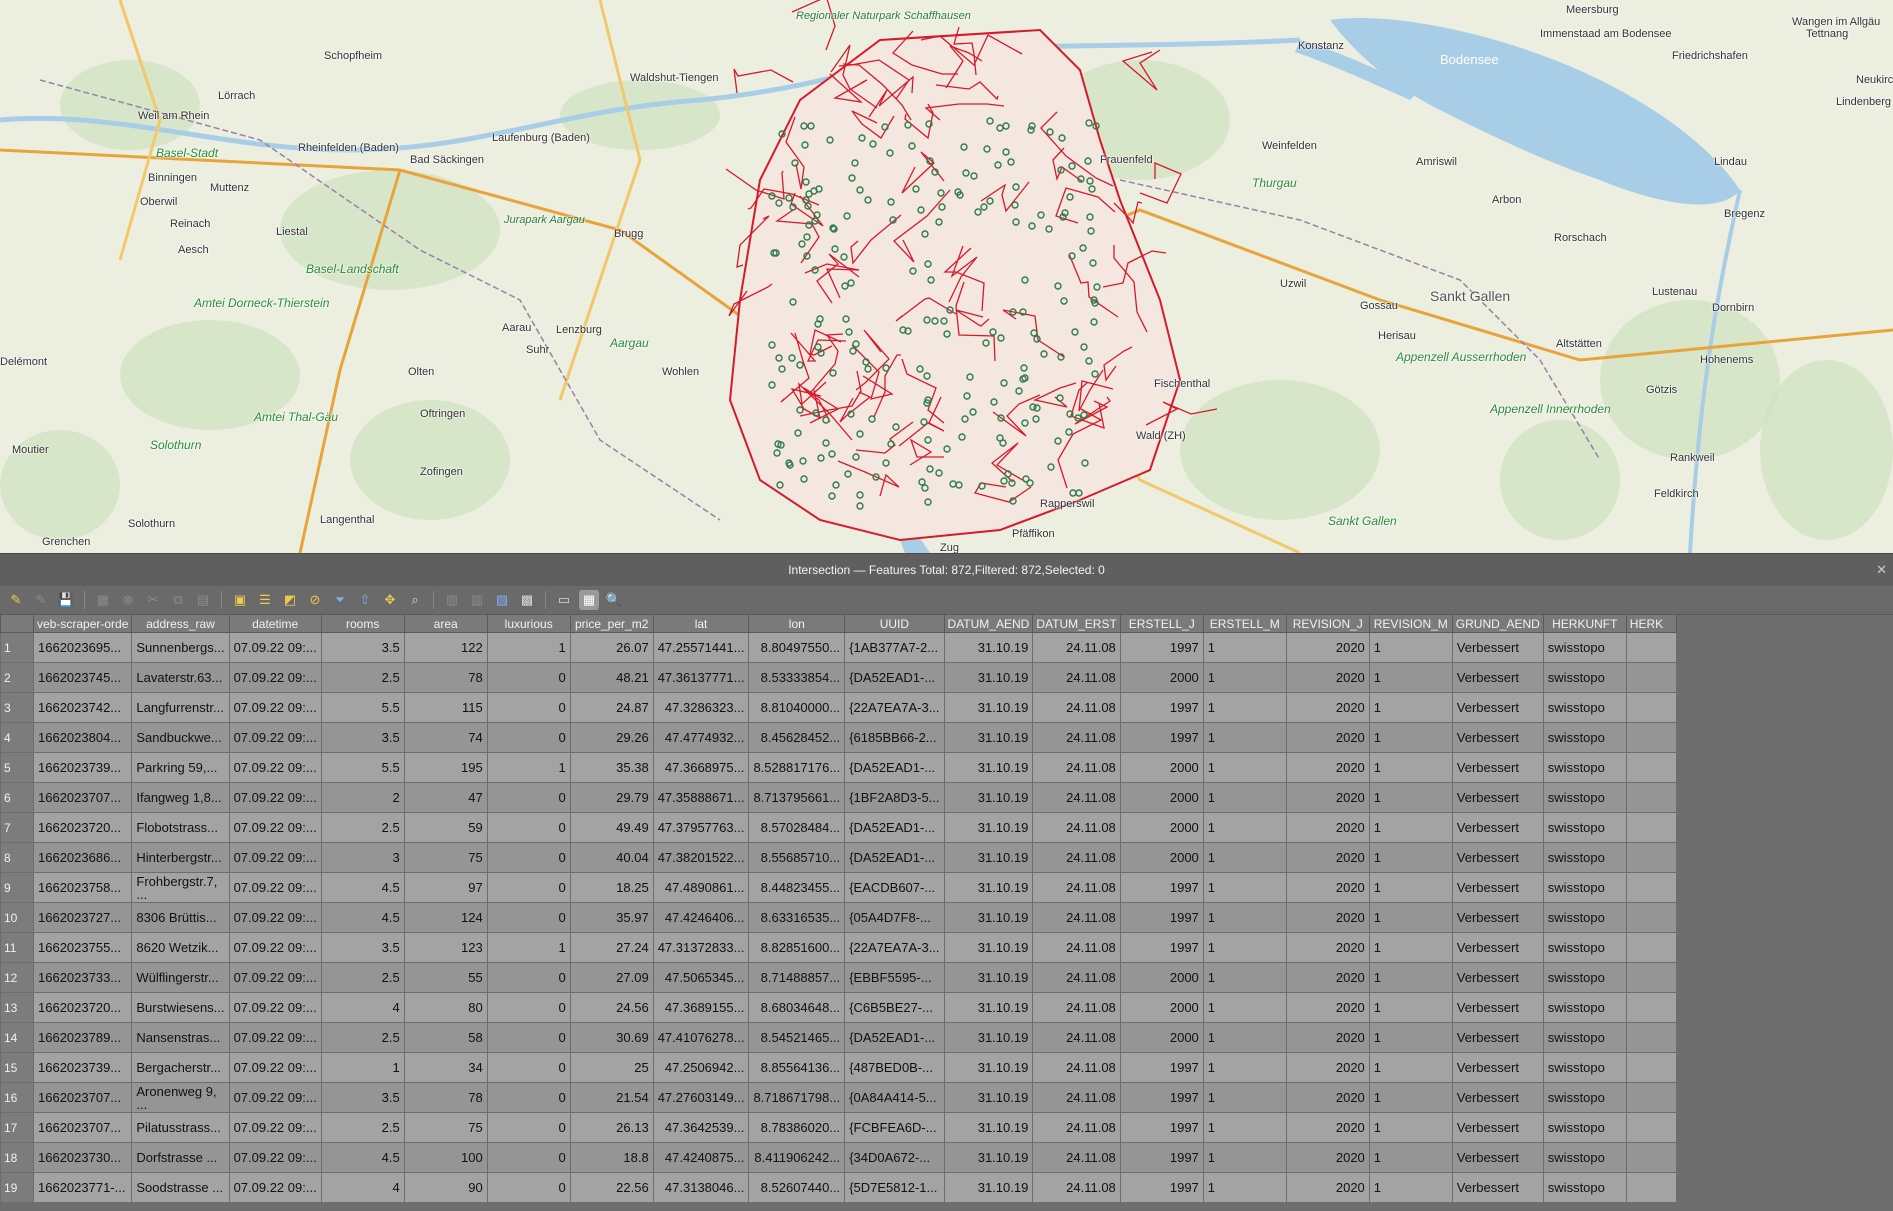  What do you see at coordinates (362, 623) in the screenshot?
I see `column-header: rooms` at bounding box center [362, 623].